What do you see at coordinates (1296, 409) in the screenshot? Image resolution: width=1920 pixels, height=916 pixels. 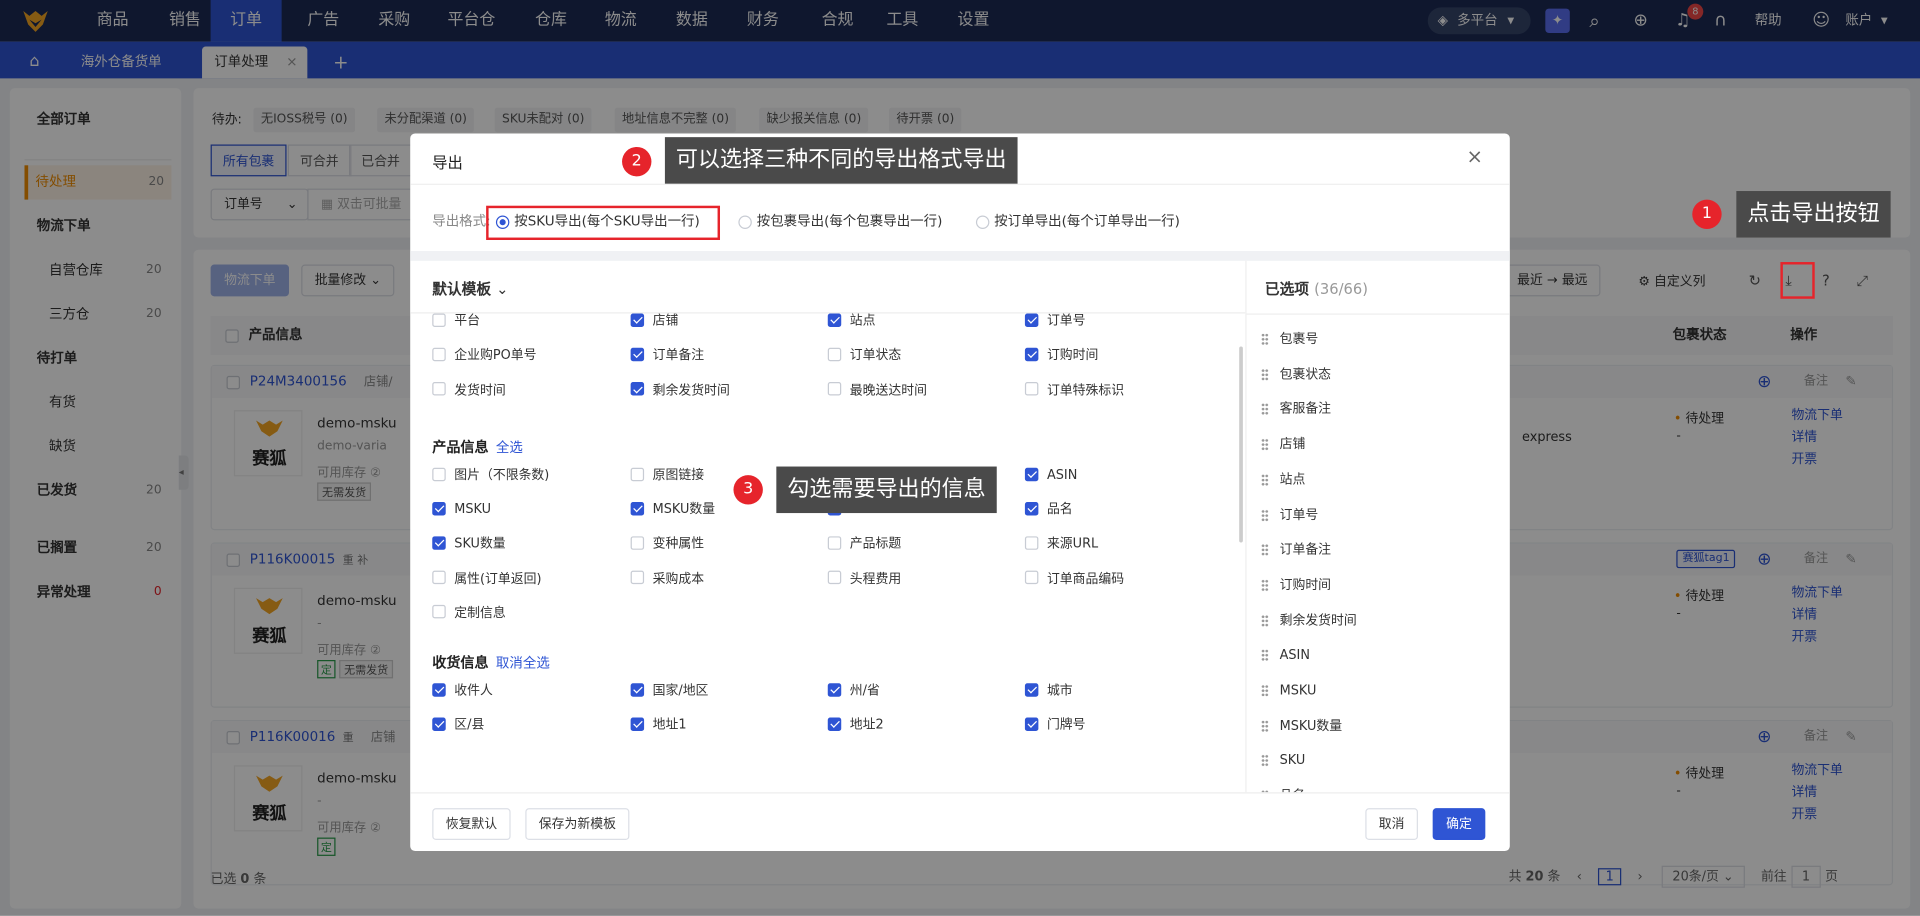 I see `selected-field-item: 客服备注` at bounding box center [1296, 409].